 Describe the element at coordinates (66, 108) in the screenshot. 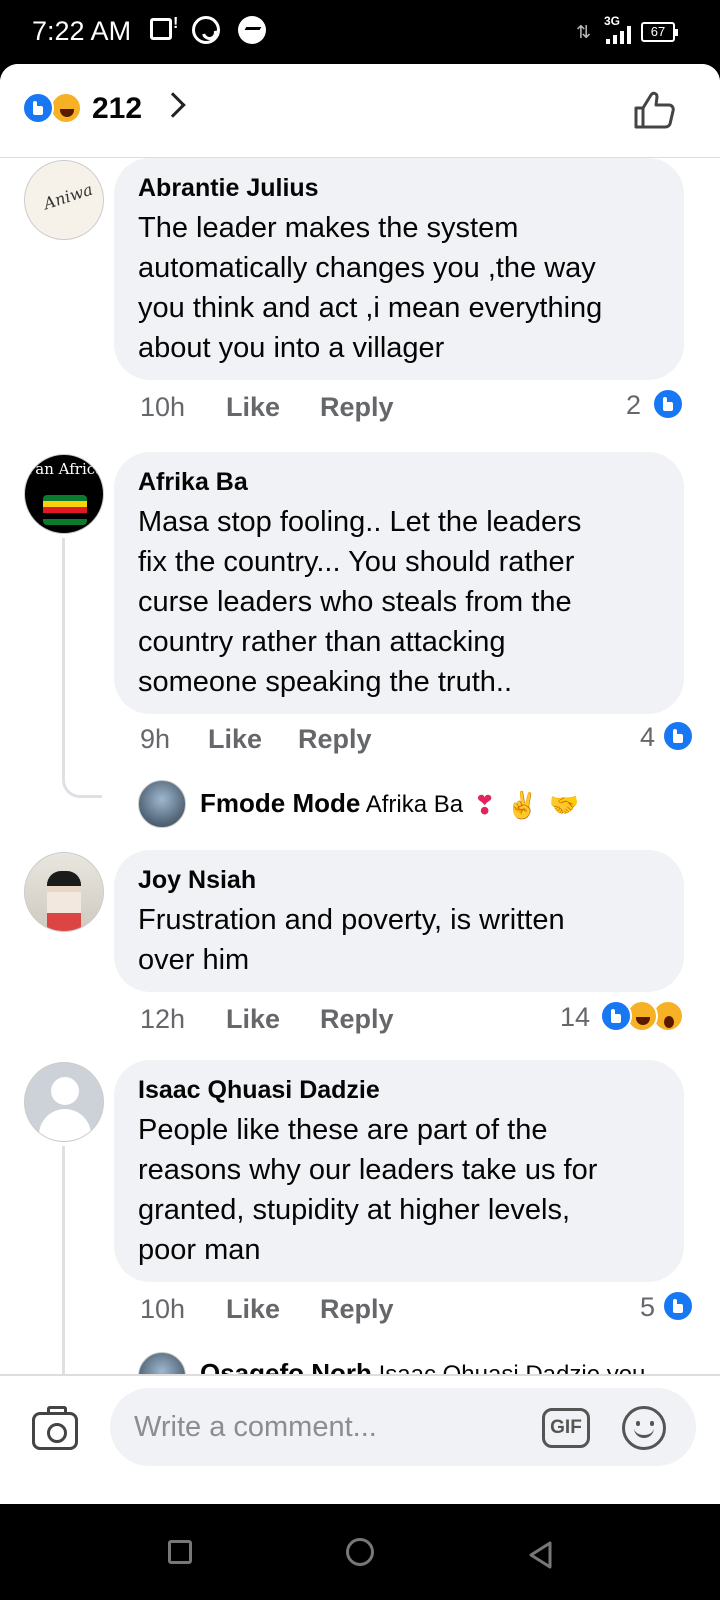

I see `haha-reaction-icon` at that location.